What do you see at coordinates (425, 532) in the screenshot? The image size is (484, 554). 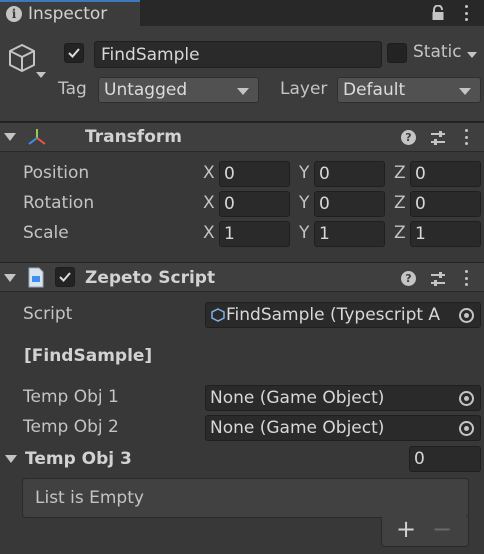 I see `list-footer` at bounding box center [425, 532].